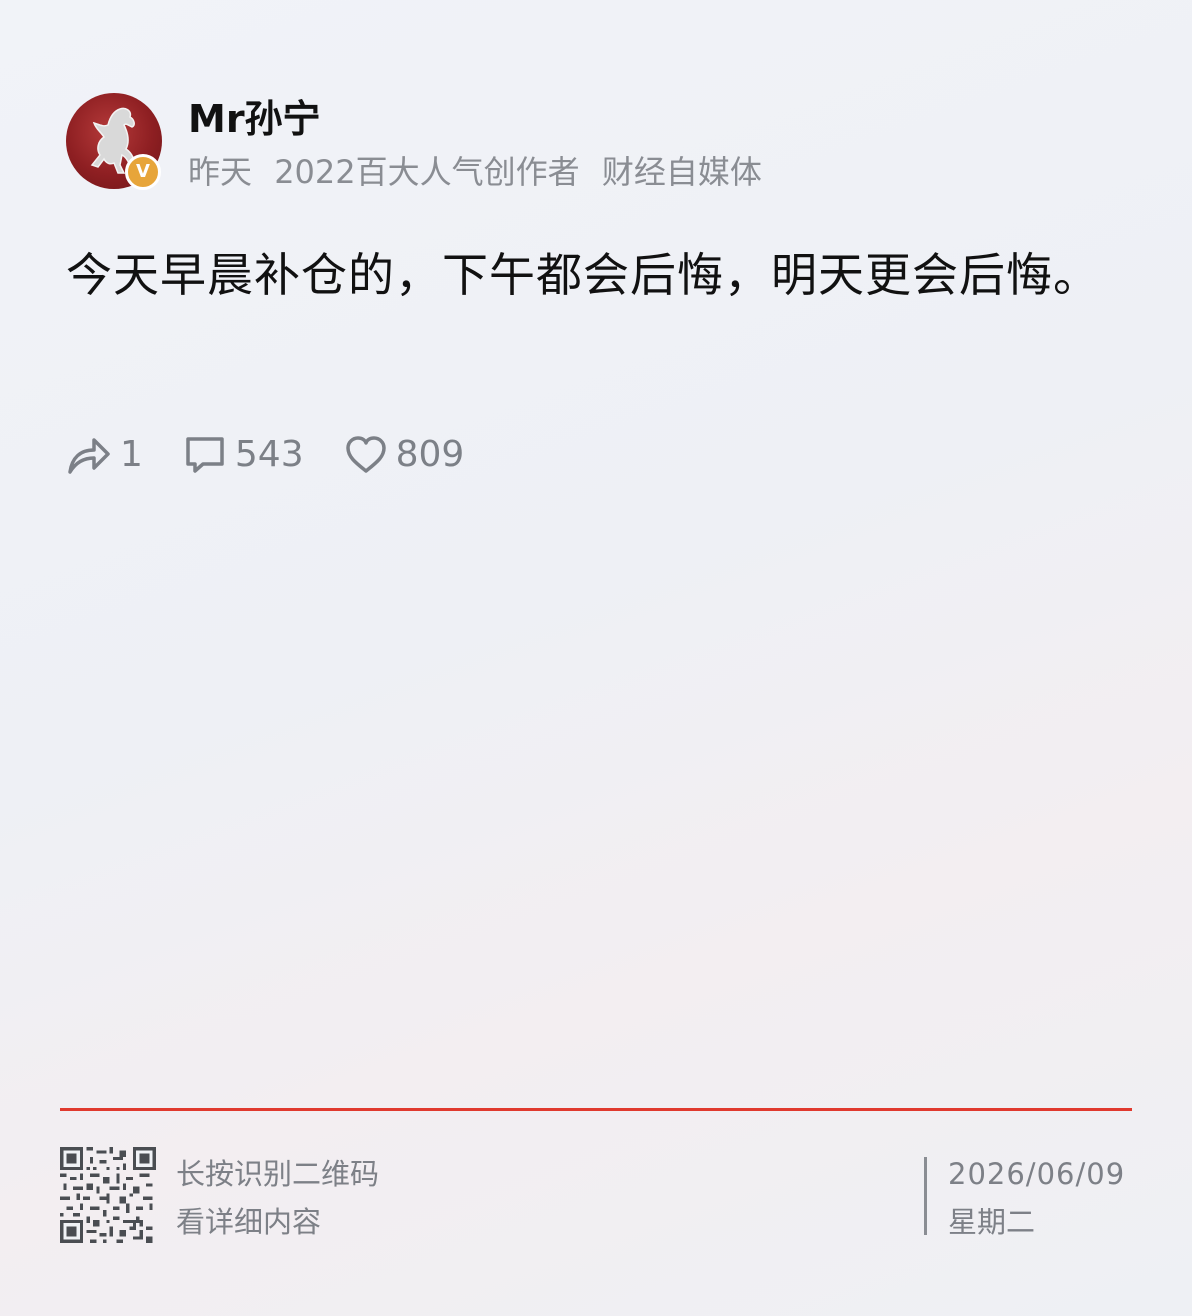 The height and width of the screenshot is (1316, 1192). I want to click on verified-badge-icon: V, so click(143, 172).